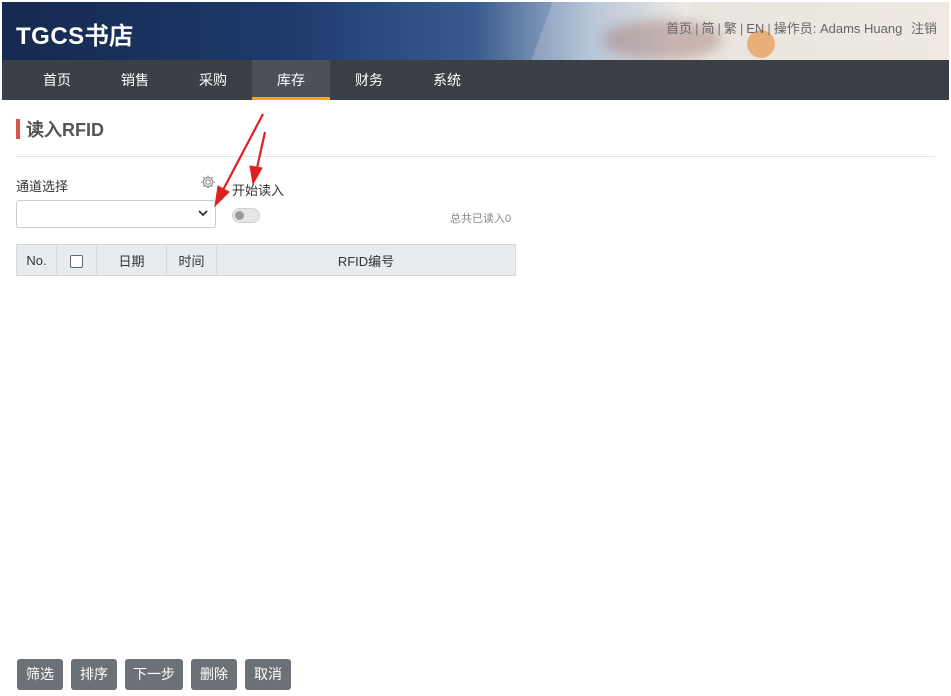 The height and width of the screenshot is (696, 951). I want to click on toggle-knob, so click(239, 215).